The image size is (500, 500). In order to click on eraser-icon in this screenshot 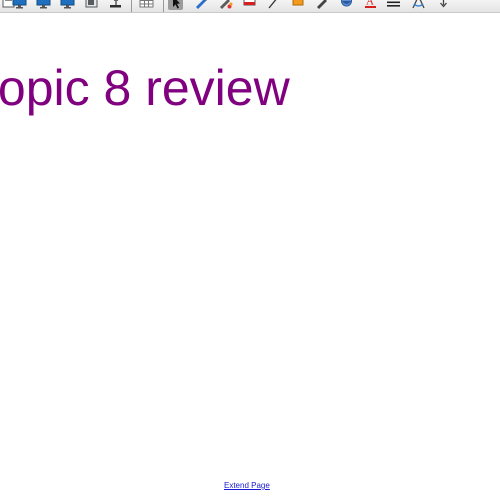, I will do `click(249, 5)`.